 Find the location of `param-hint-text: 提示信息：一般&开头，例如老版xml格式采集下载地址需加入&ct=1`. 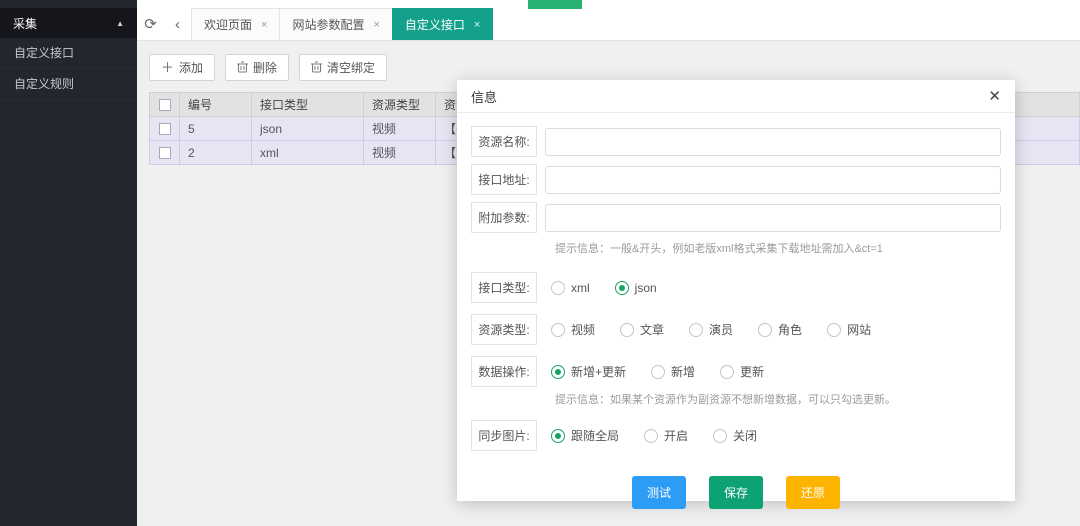

param-hint-text: 提示信息：一般&开头，例如老版xml格式采集下载地址需加入&ct=1 is located at coordinates (719, 249).